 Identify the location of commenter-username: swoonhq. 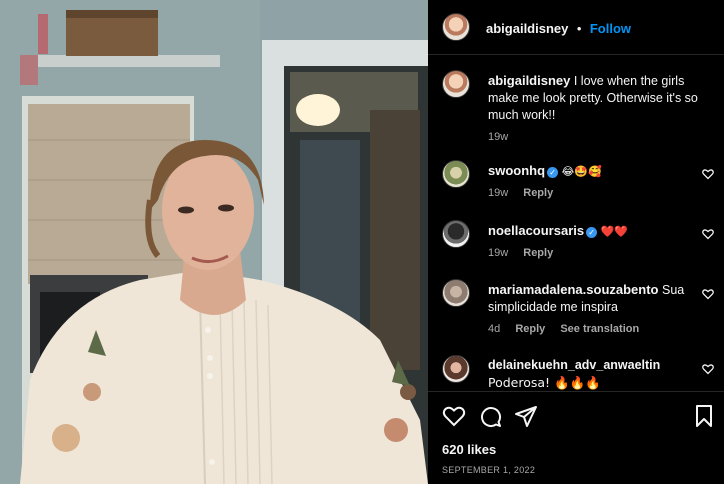
(516, 170).